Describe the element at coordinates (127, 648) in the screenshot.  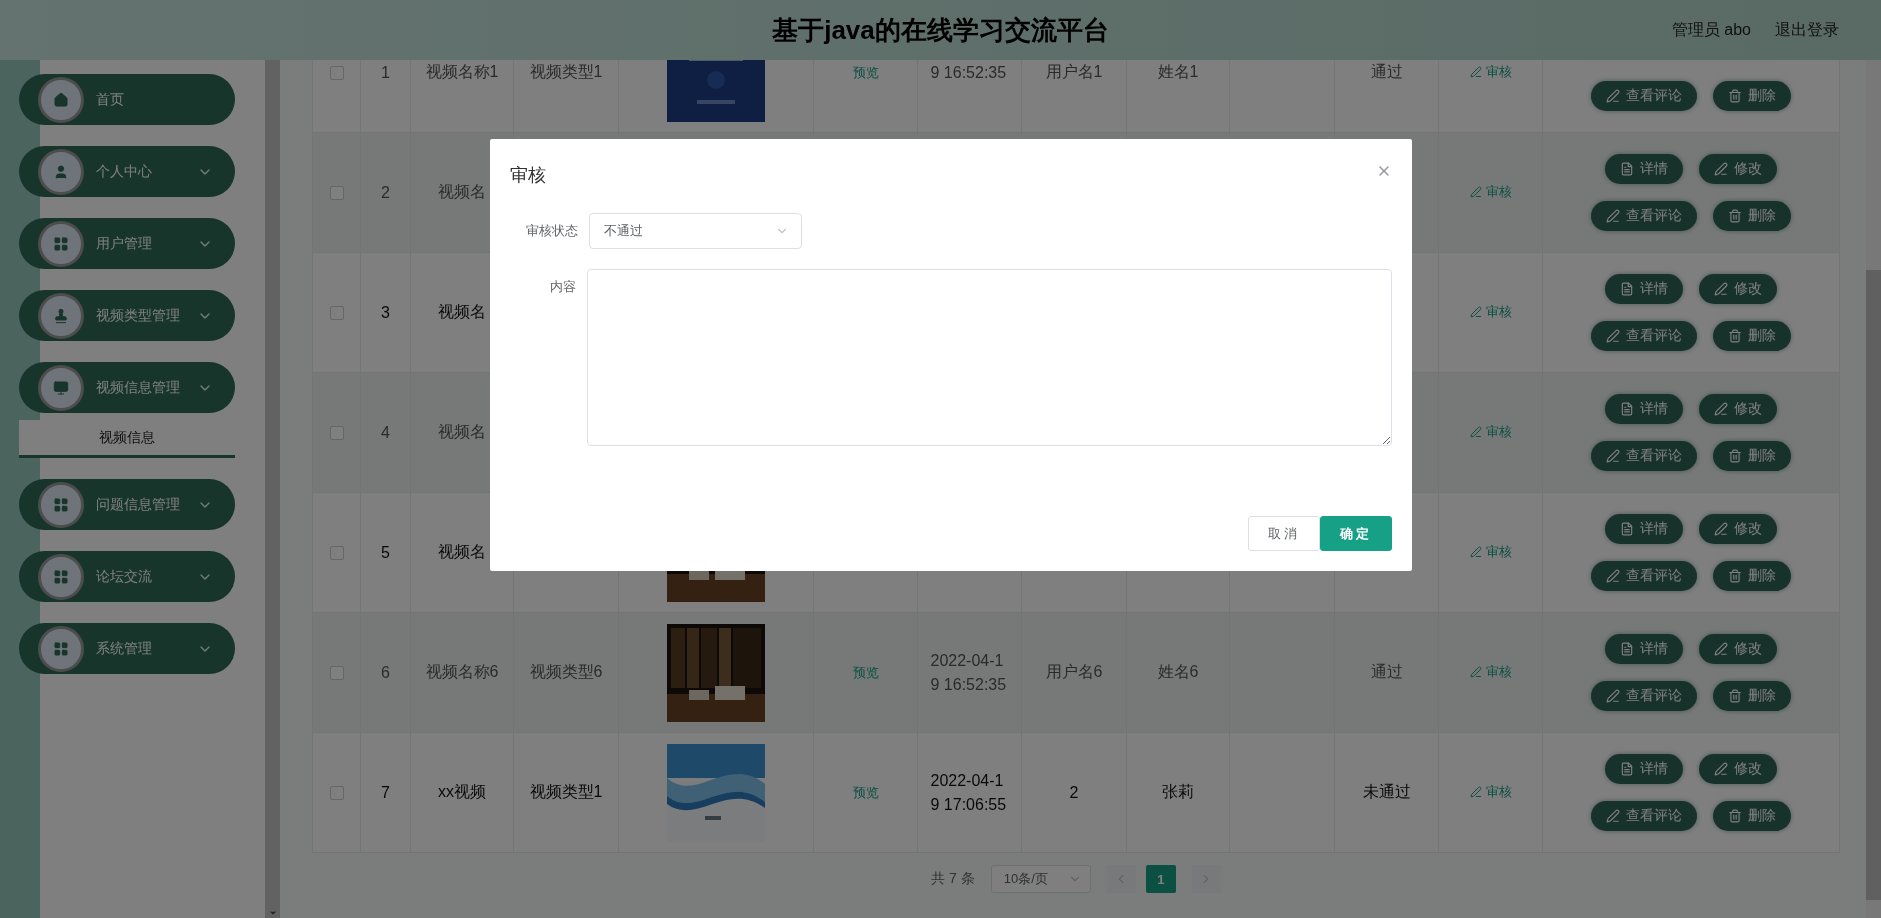
I see `menu-item: 系统管理` at that location.